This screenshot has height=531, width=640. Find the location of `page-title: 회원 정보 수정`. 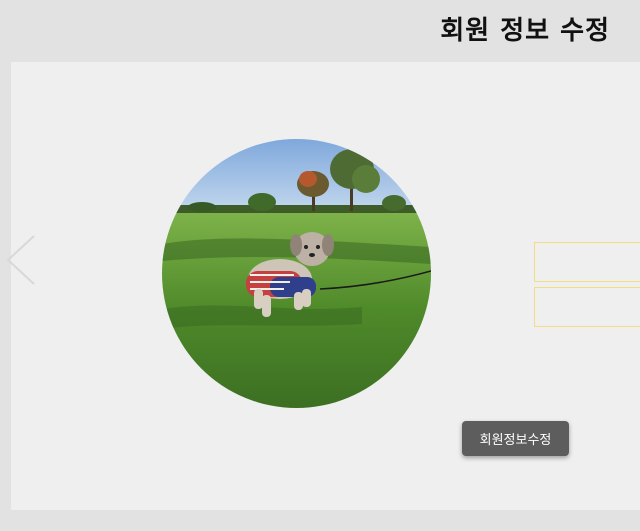

page-title: 회원 정보 수정 is located at coordinates (525, 31).